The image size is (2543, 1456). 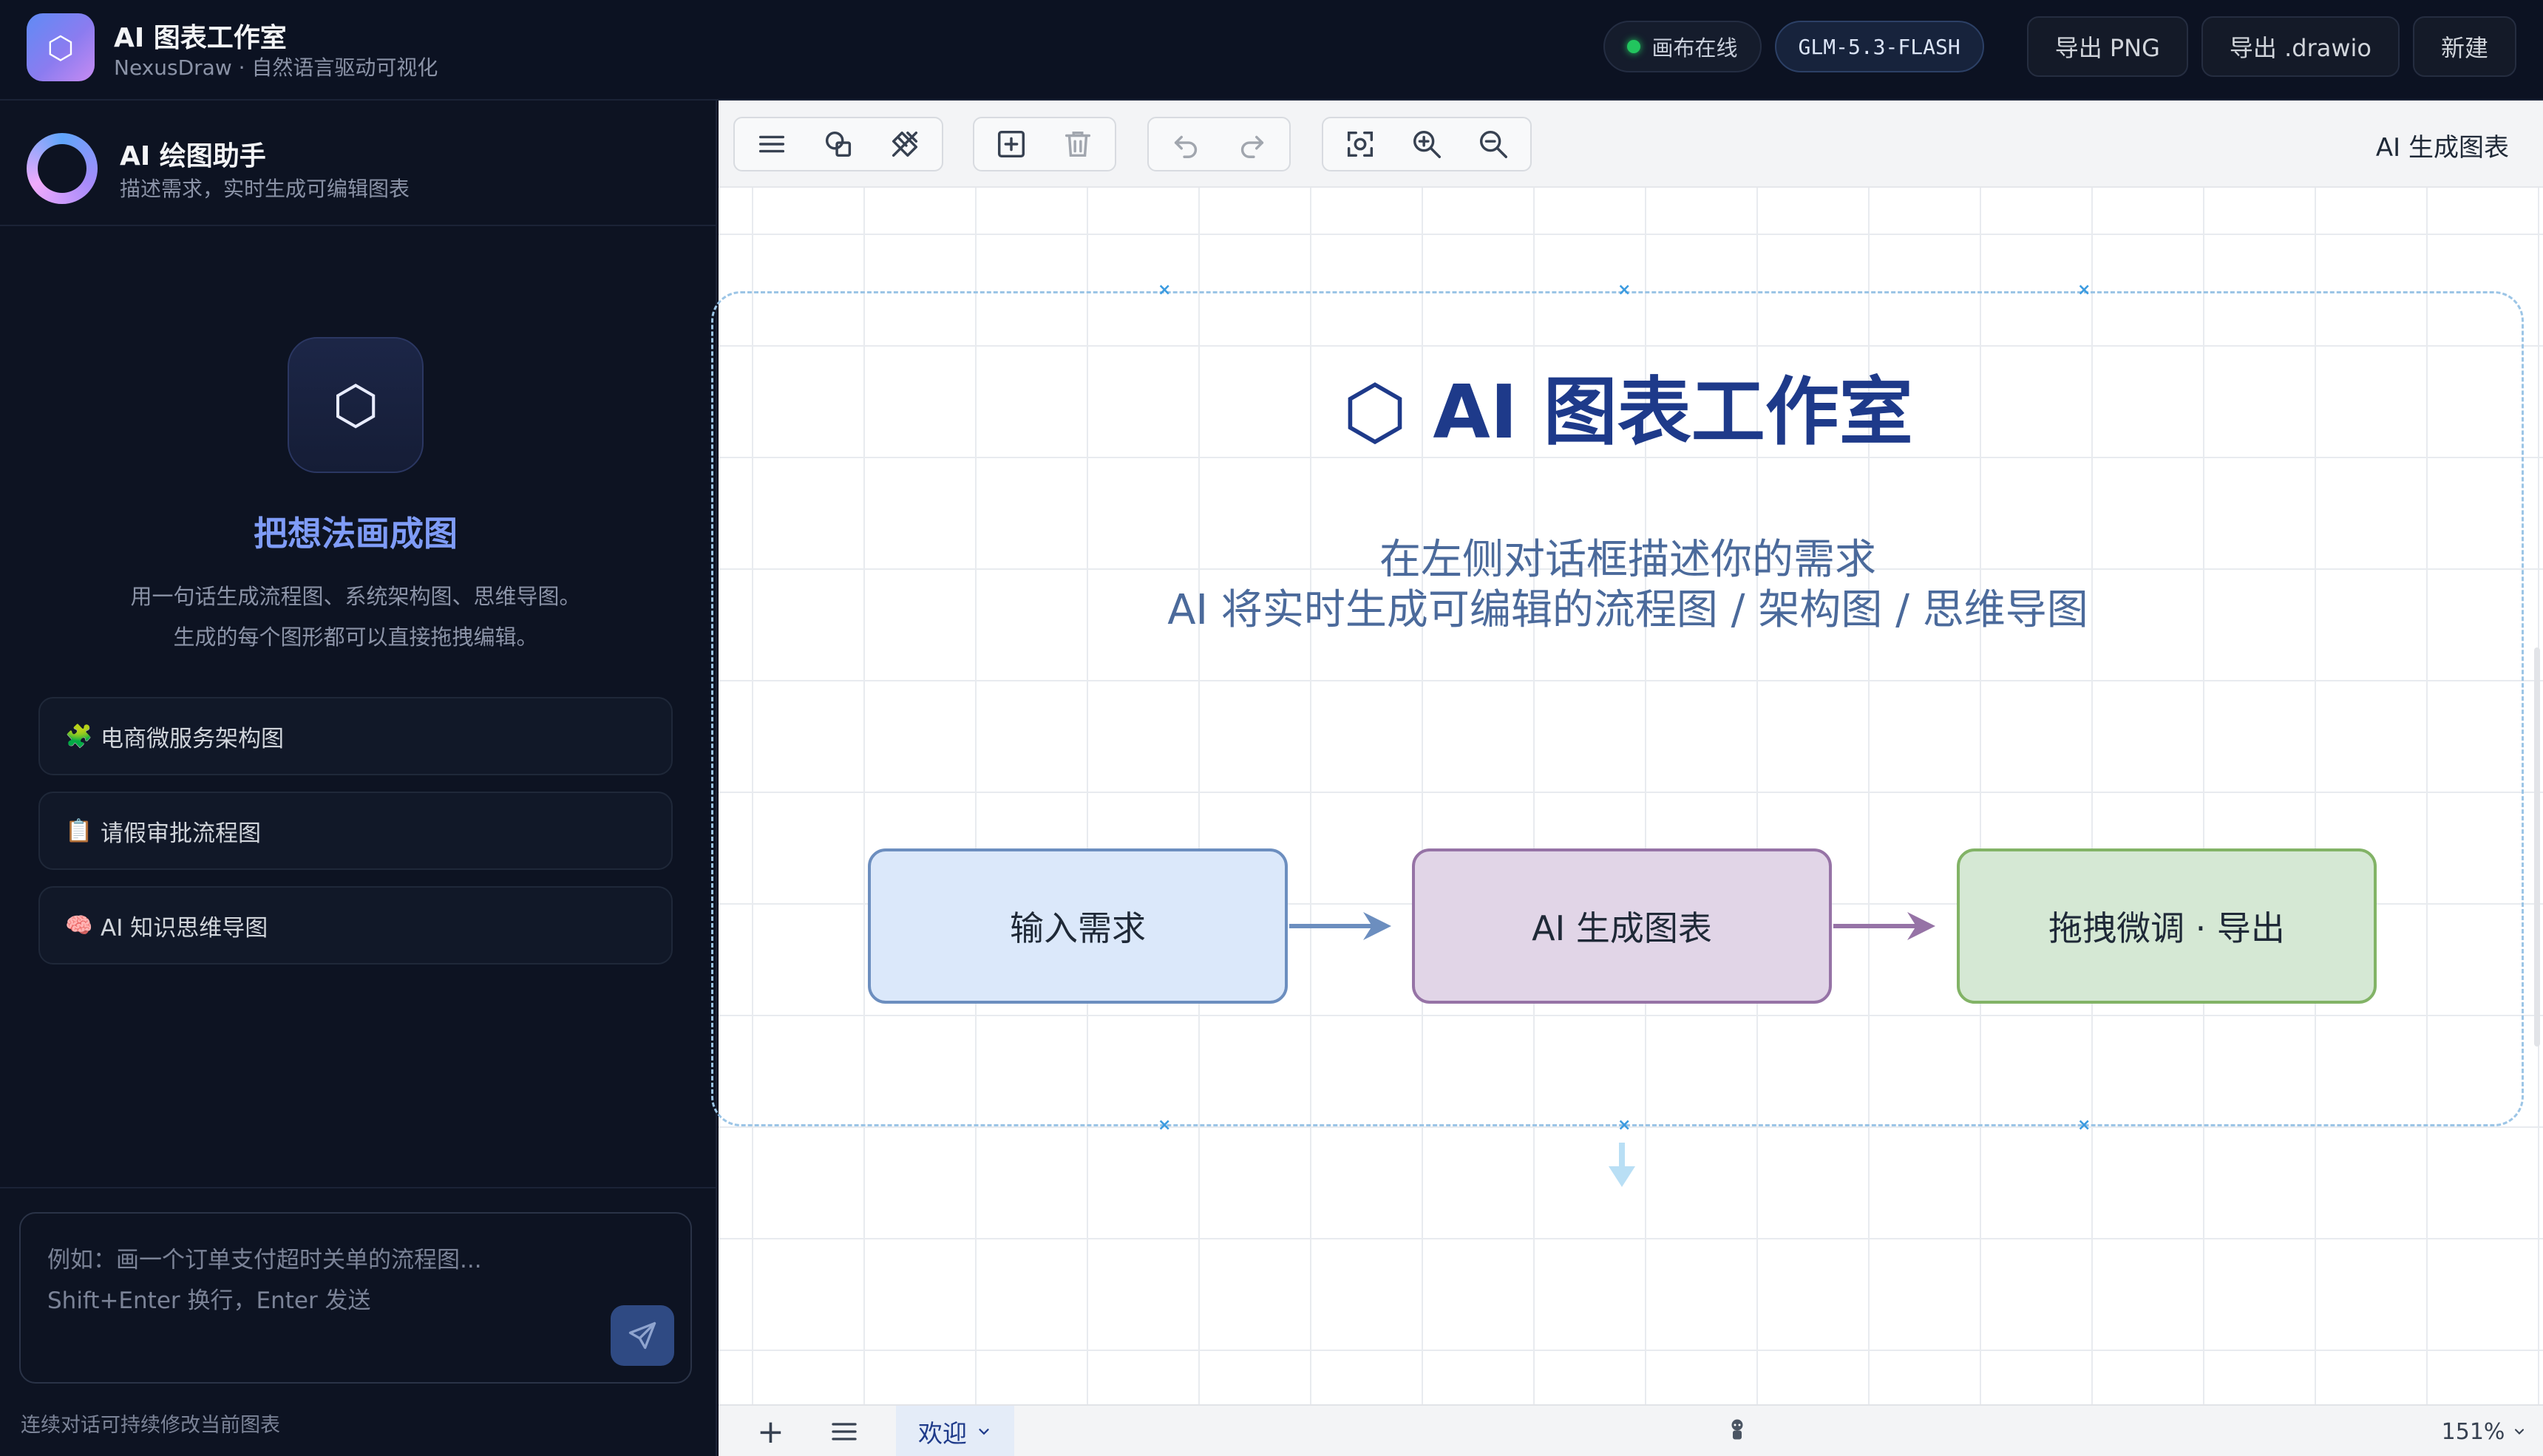 I want to click on insert-button, so click(x=1011, y=144).